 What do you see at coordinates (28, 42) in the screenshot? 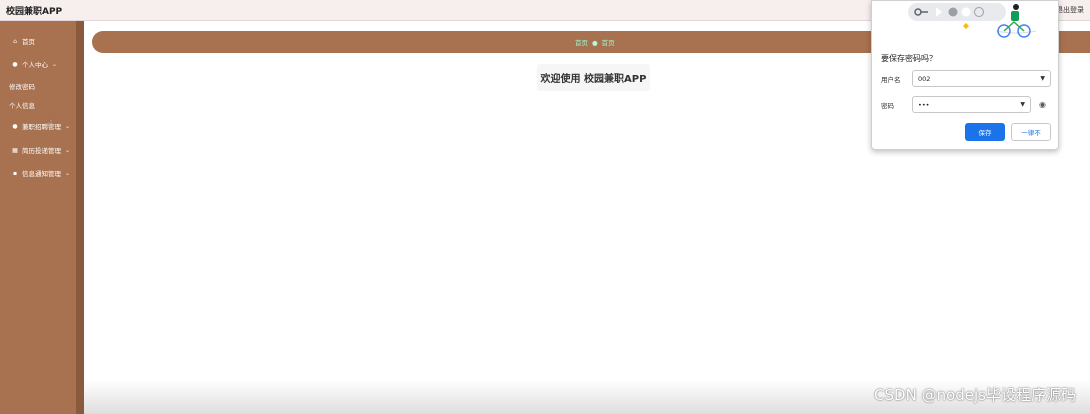
I see `sidebar-item-label: 首页` at bounding box center [28, 42].